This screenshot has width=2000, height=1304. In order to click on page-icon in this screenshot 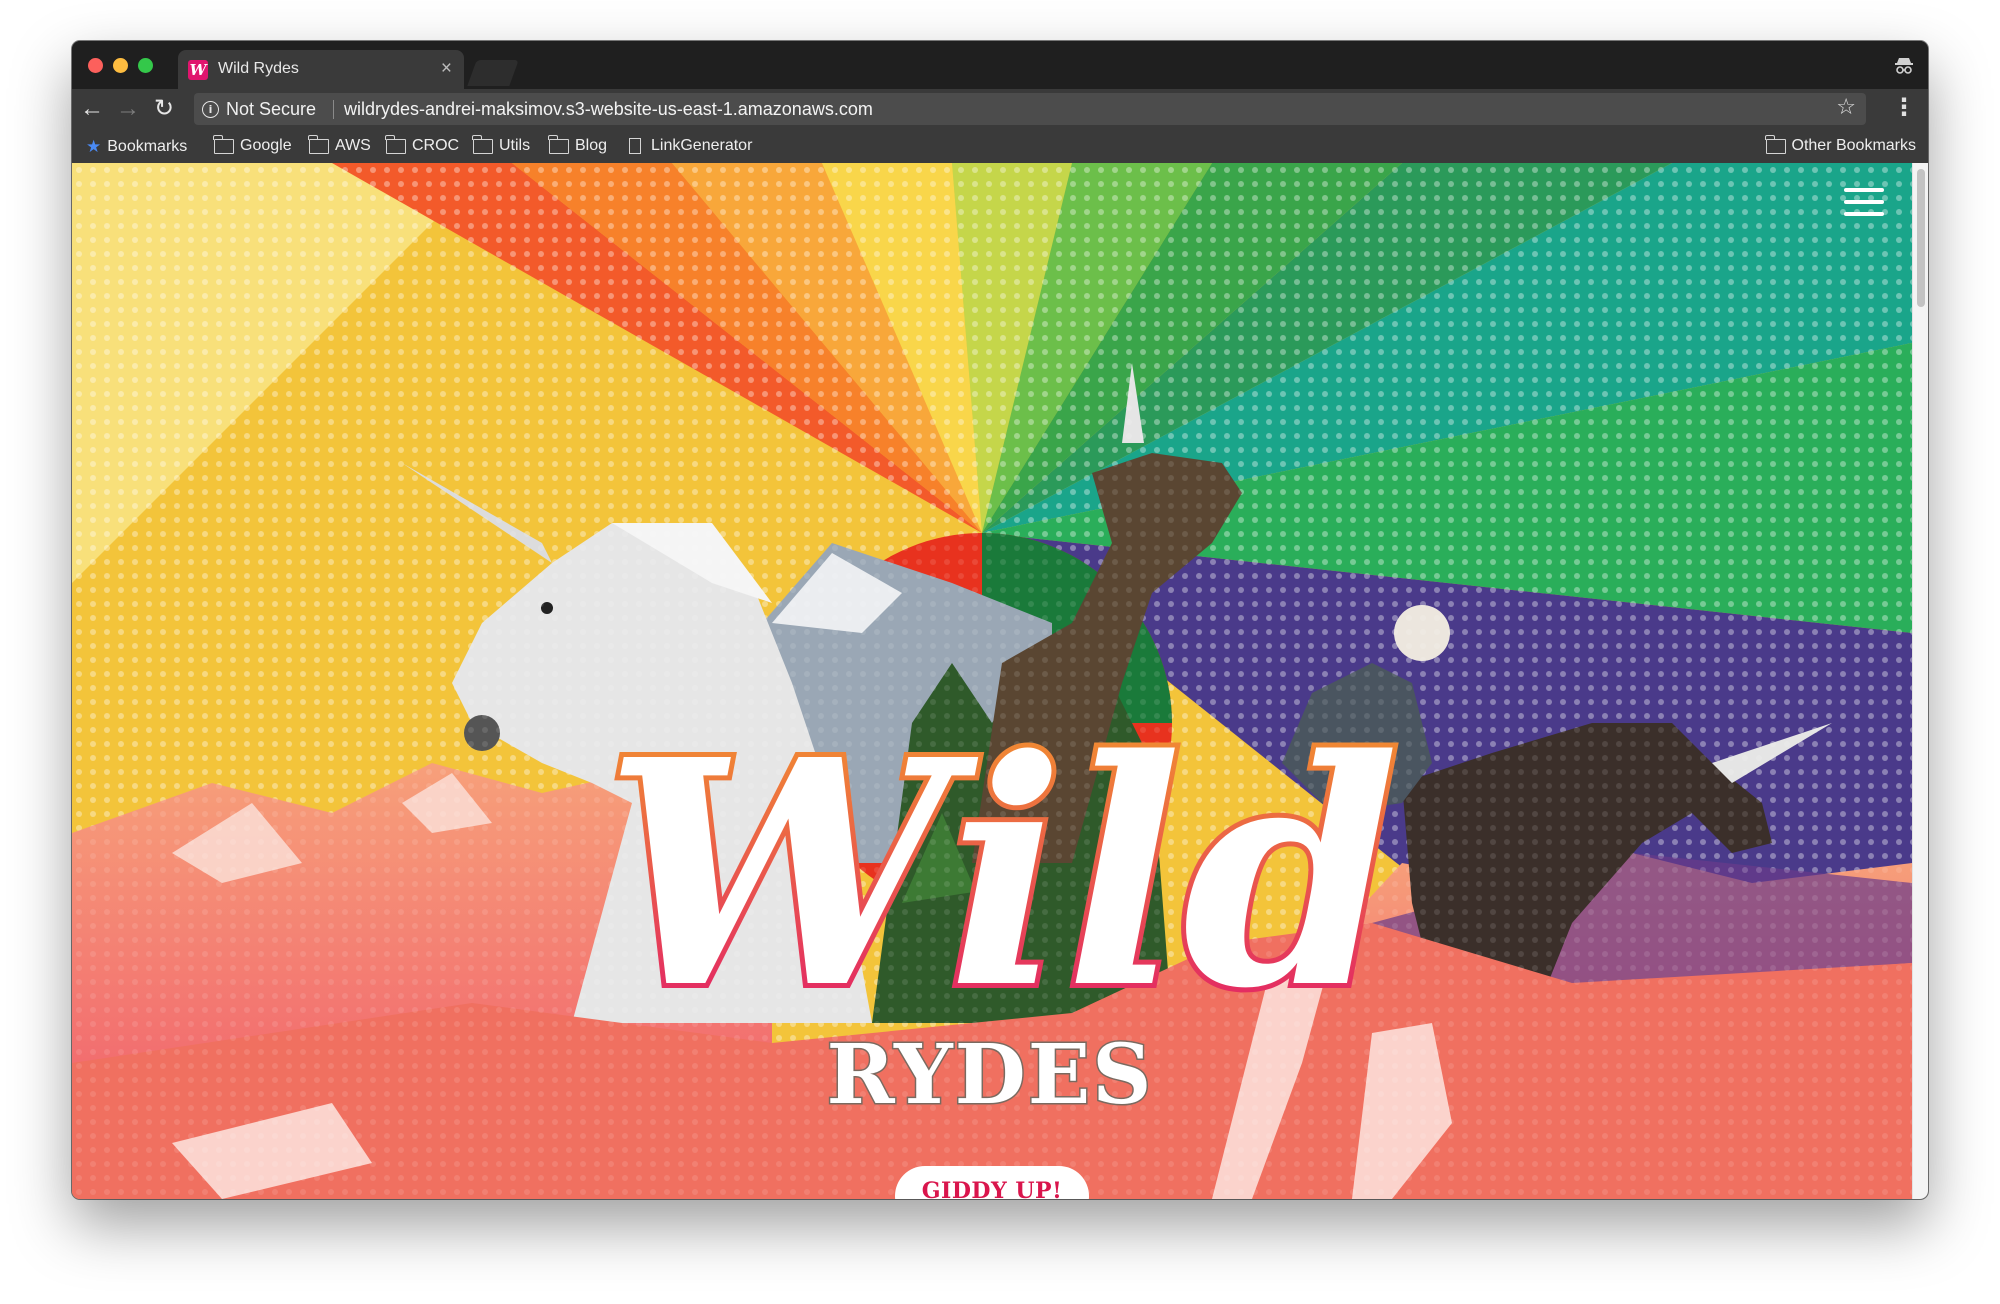, I will do `click(635, 146)`.